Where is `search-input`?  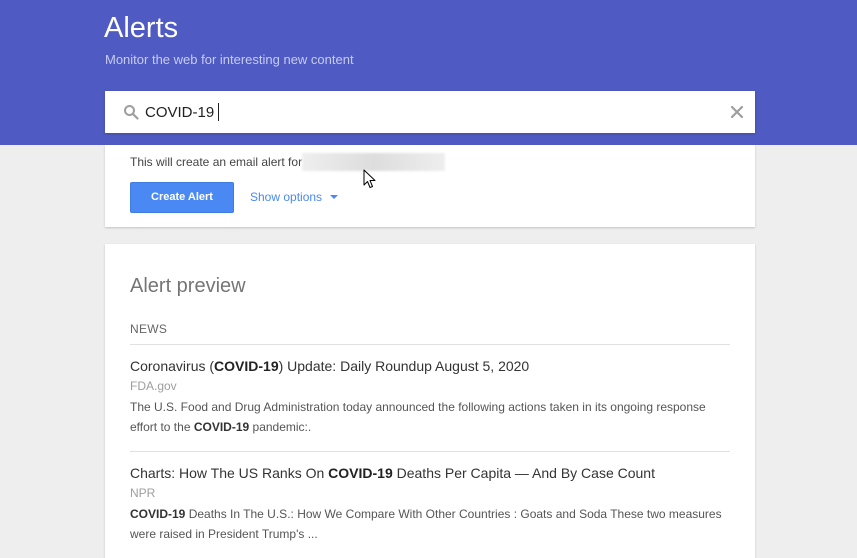 search-input is located at coordinates (425, 112).